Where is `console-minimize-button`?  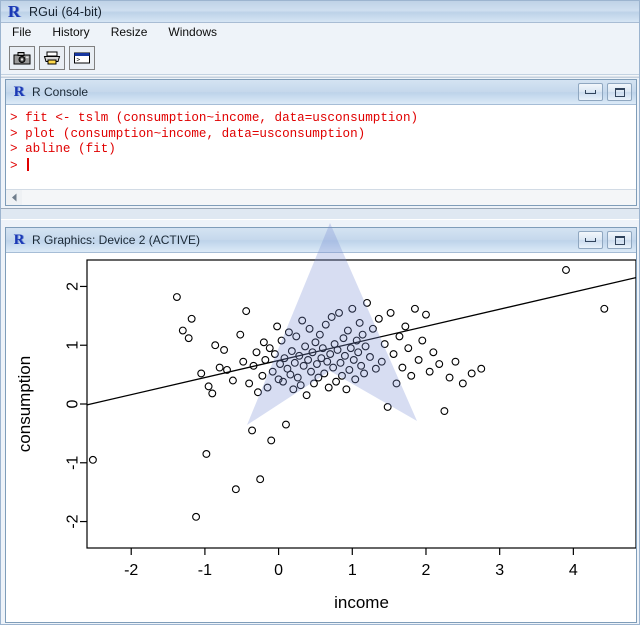 console-minimize-button is located at coordinates (590, 92).